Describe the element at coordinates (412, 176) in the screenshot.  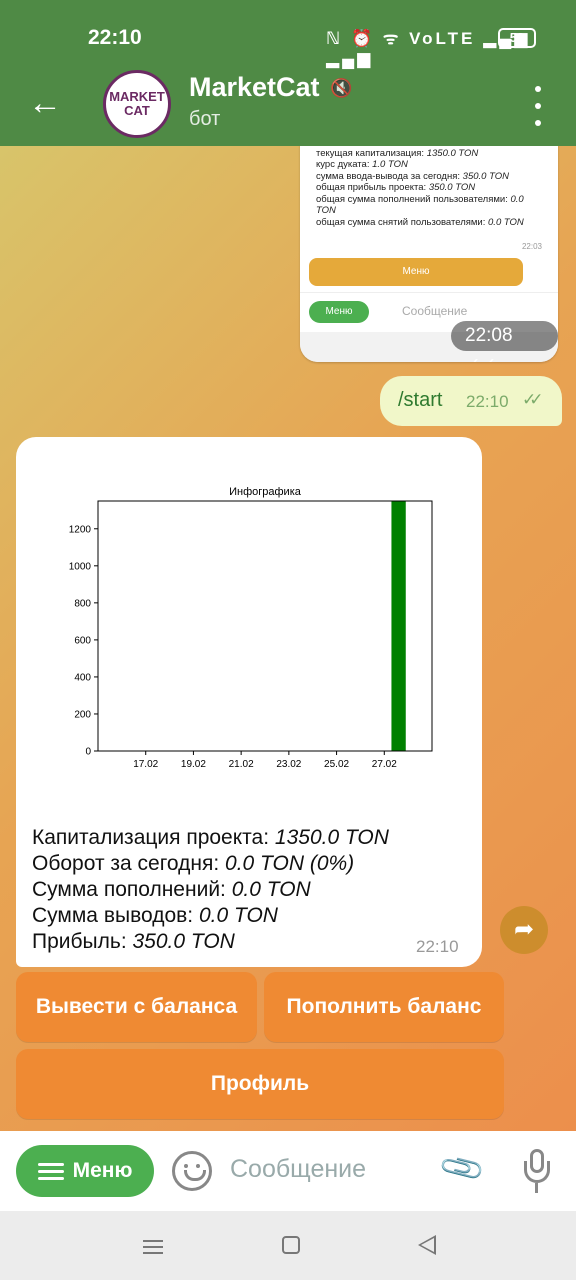
I see `screenshot-line: сумма ввода-вывода за сегодня: 350.0 TON` at that location.